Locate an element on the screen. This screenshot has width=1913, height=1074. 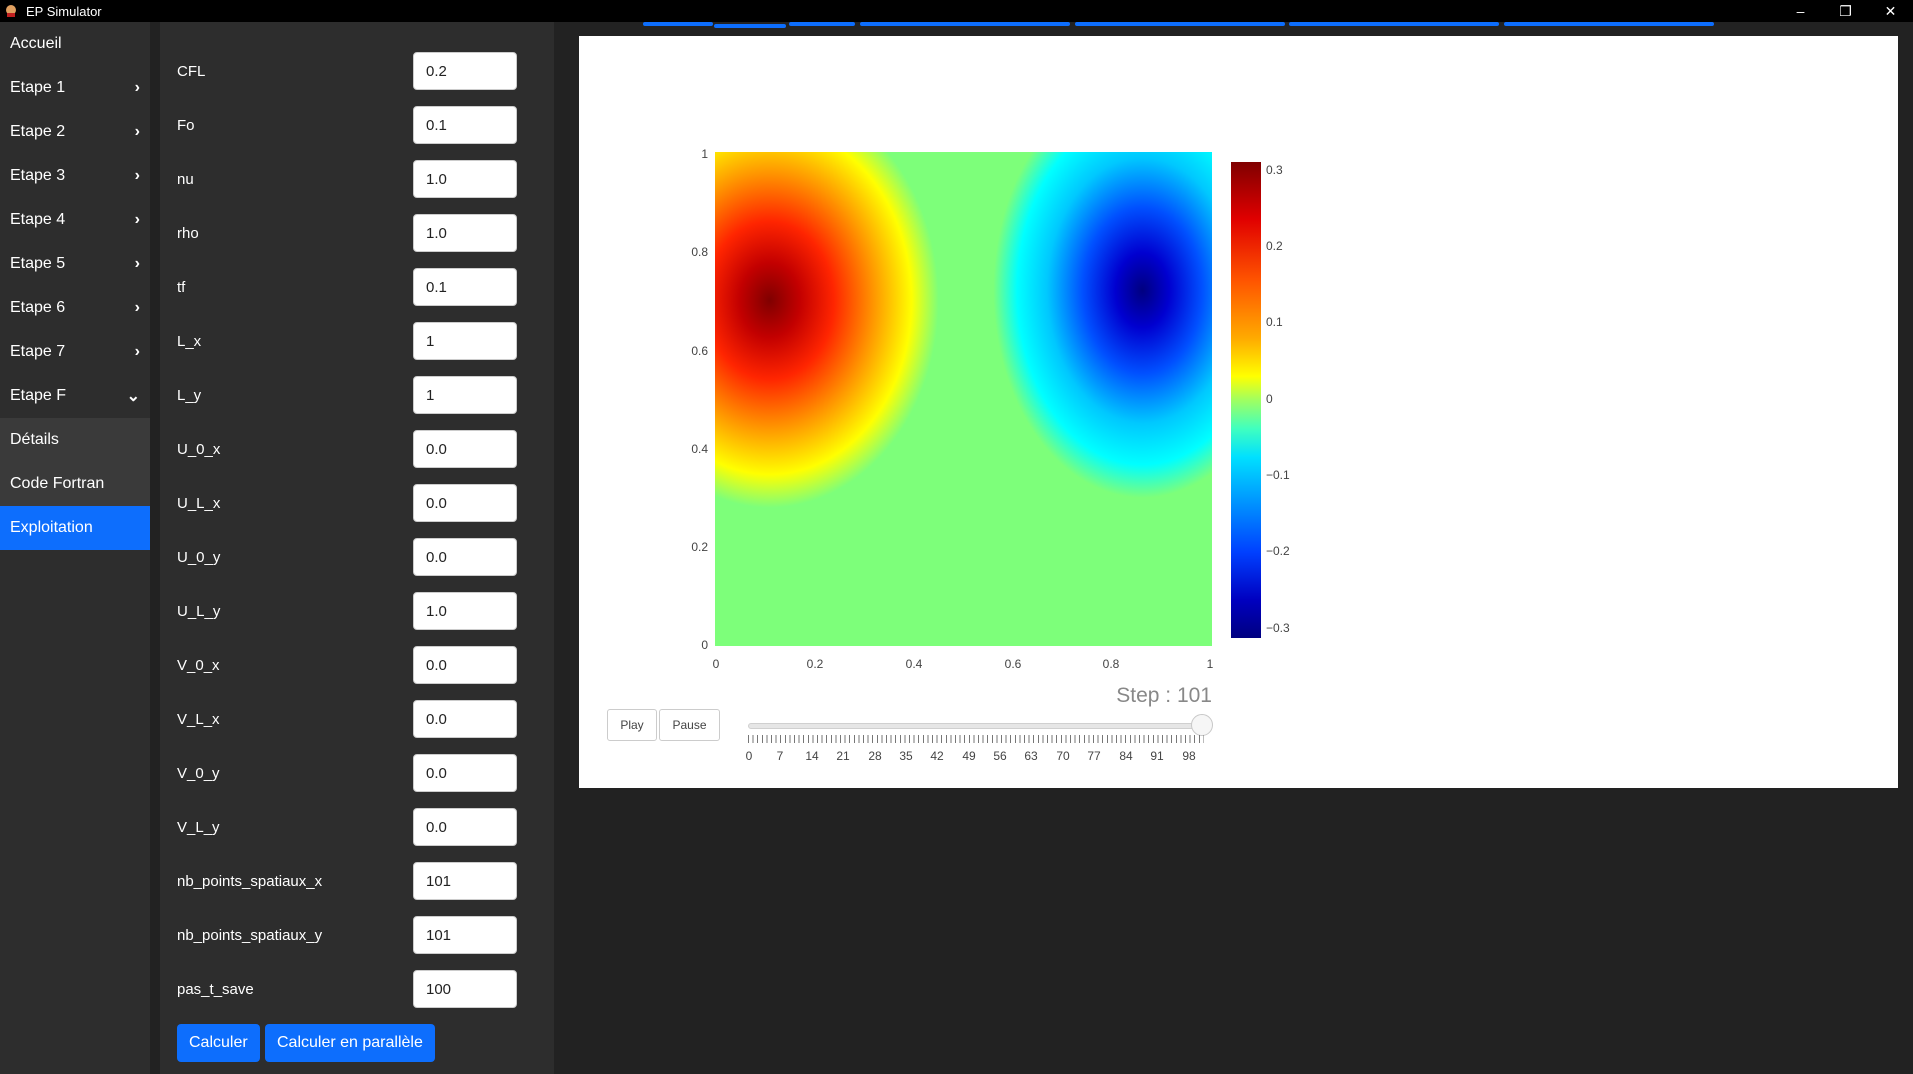
slider-label: 14 is located at coordinates (812, 756).